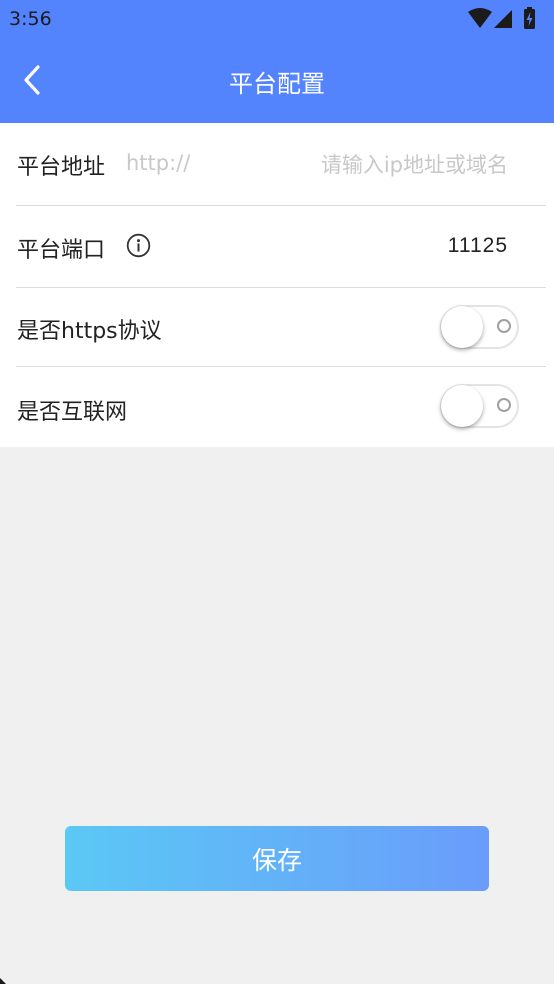  Describe the element at coordinates (277, 858) in the screenshot. I see `save-button: 保存` at that location.